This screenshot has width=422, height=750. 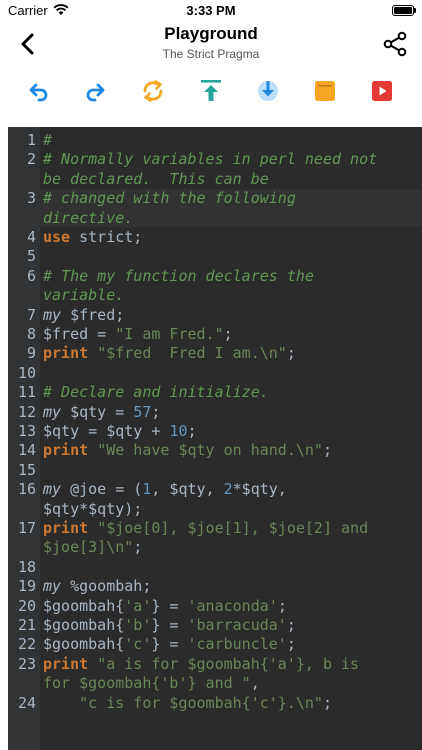 I want to click on code-text: #, so click(x=47, y=140).